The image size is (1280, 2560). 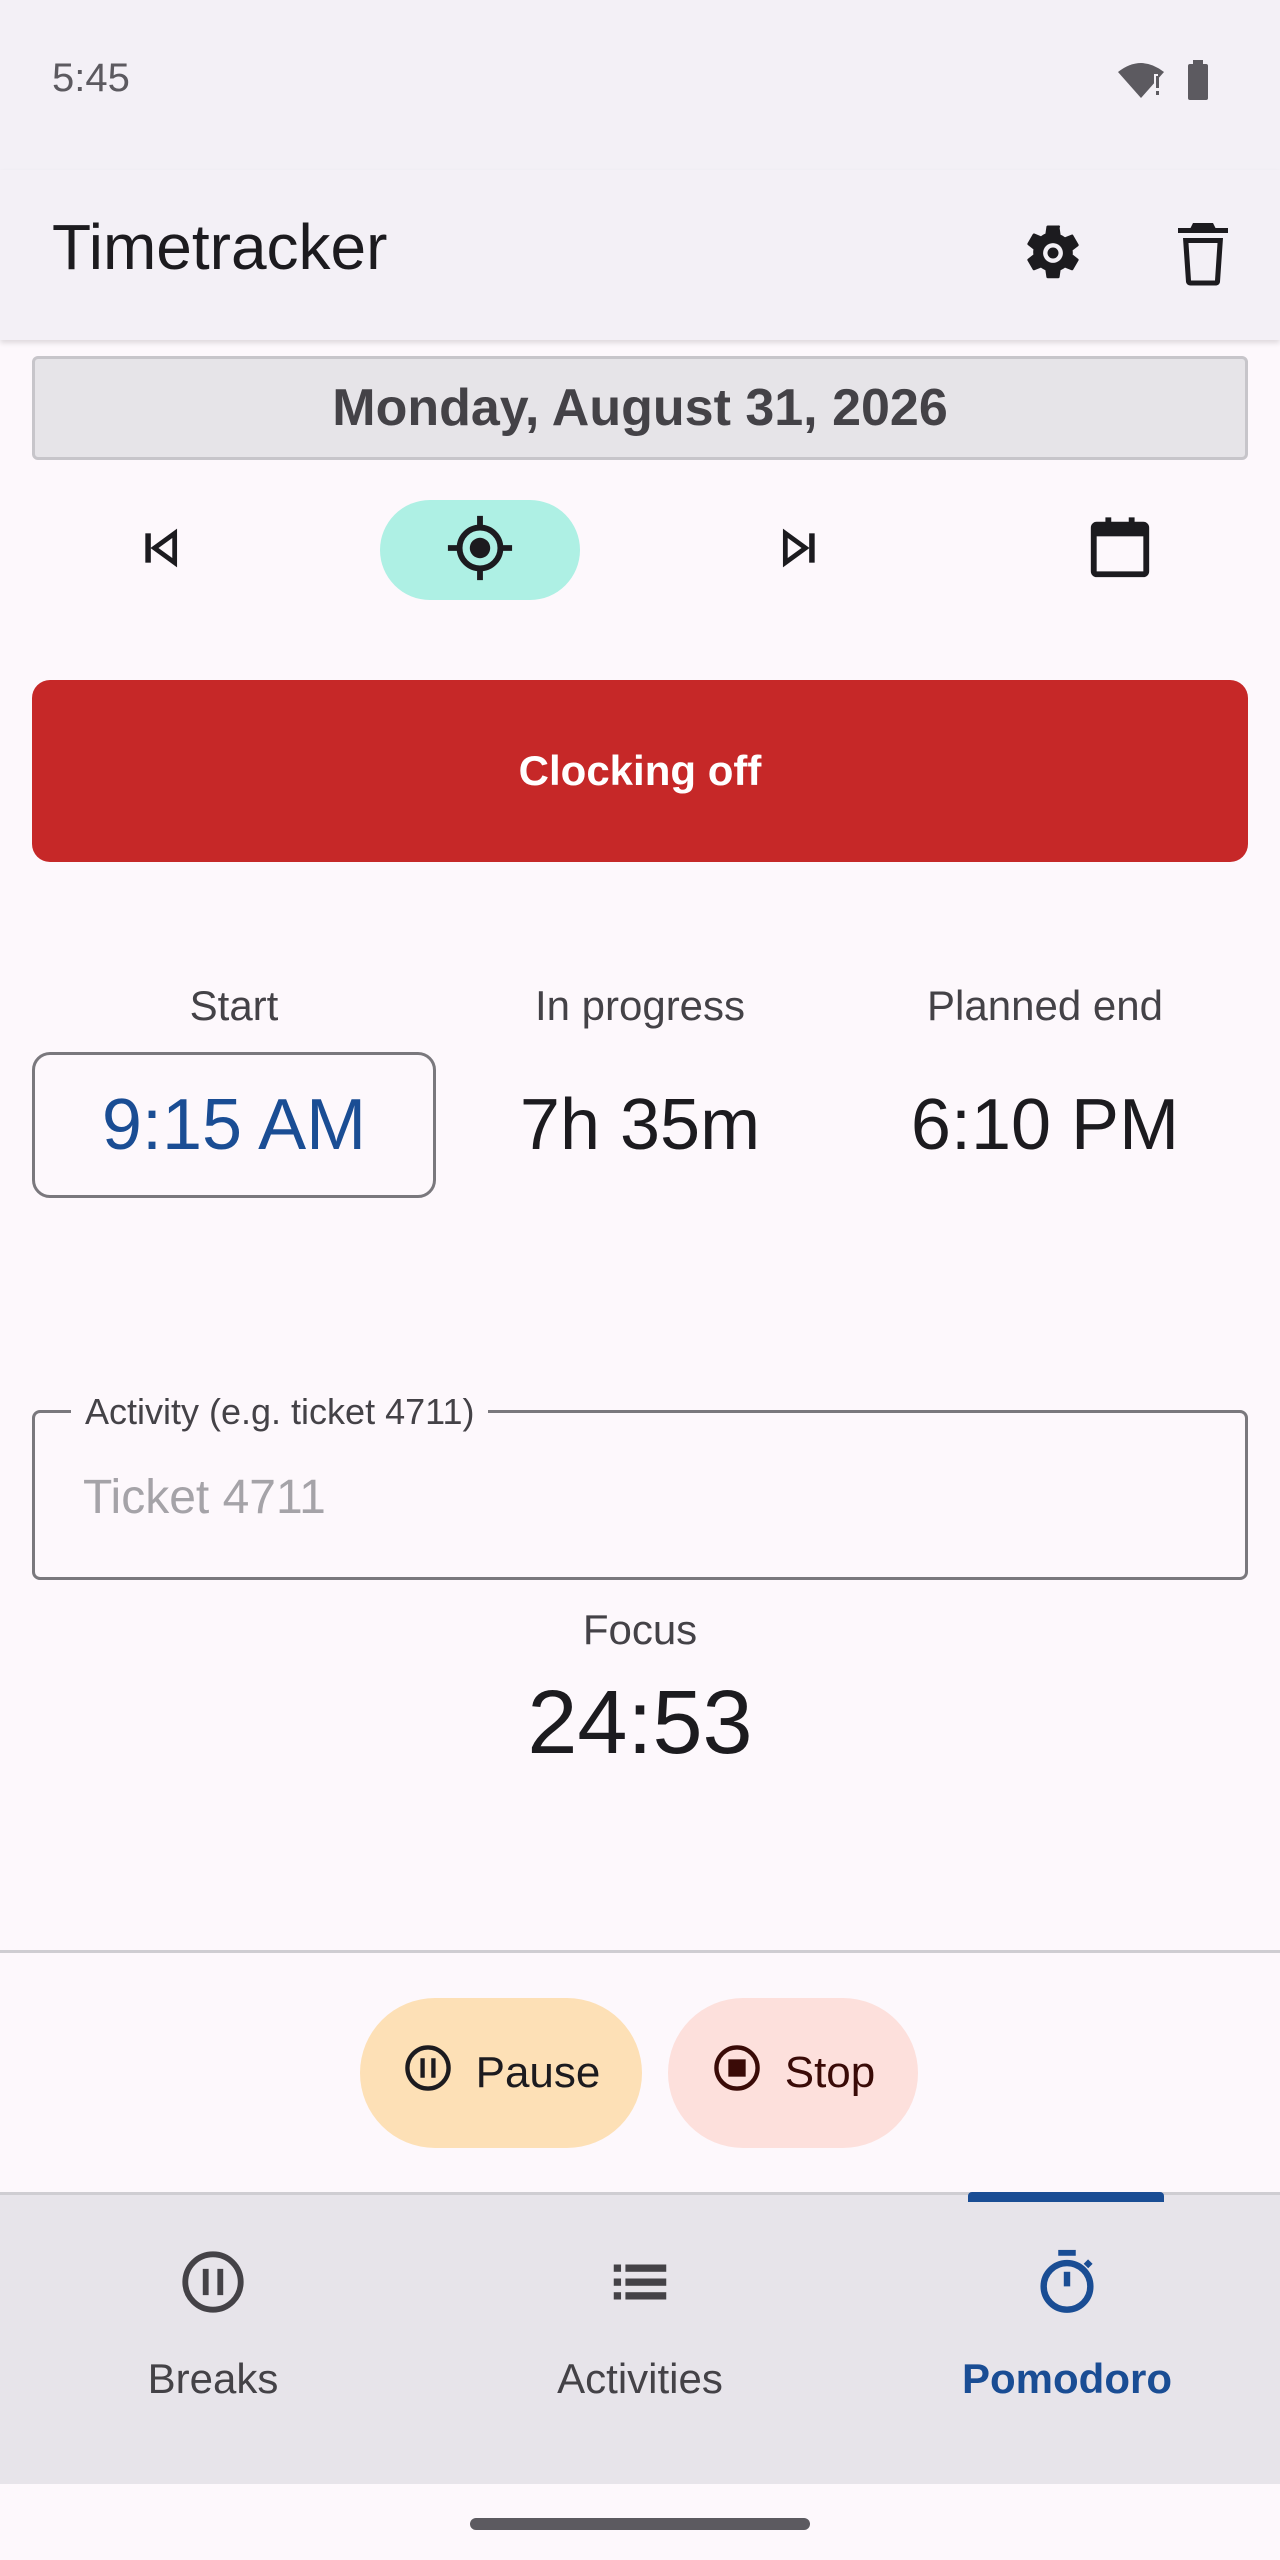 What do you see at coordinates (640, 255) in the screenshot?
I see `app-bar: Timetracker` at bounding box center [640, 255].